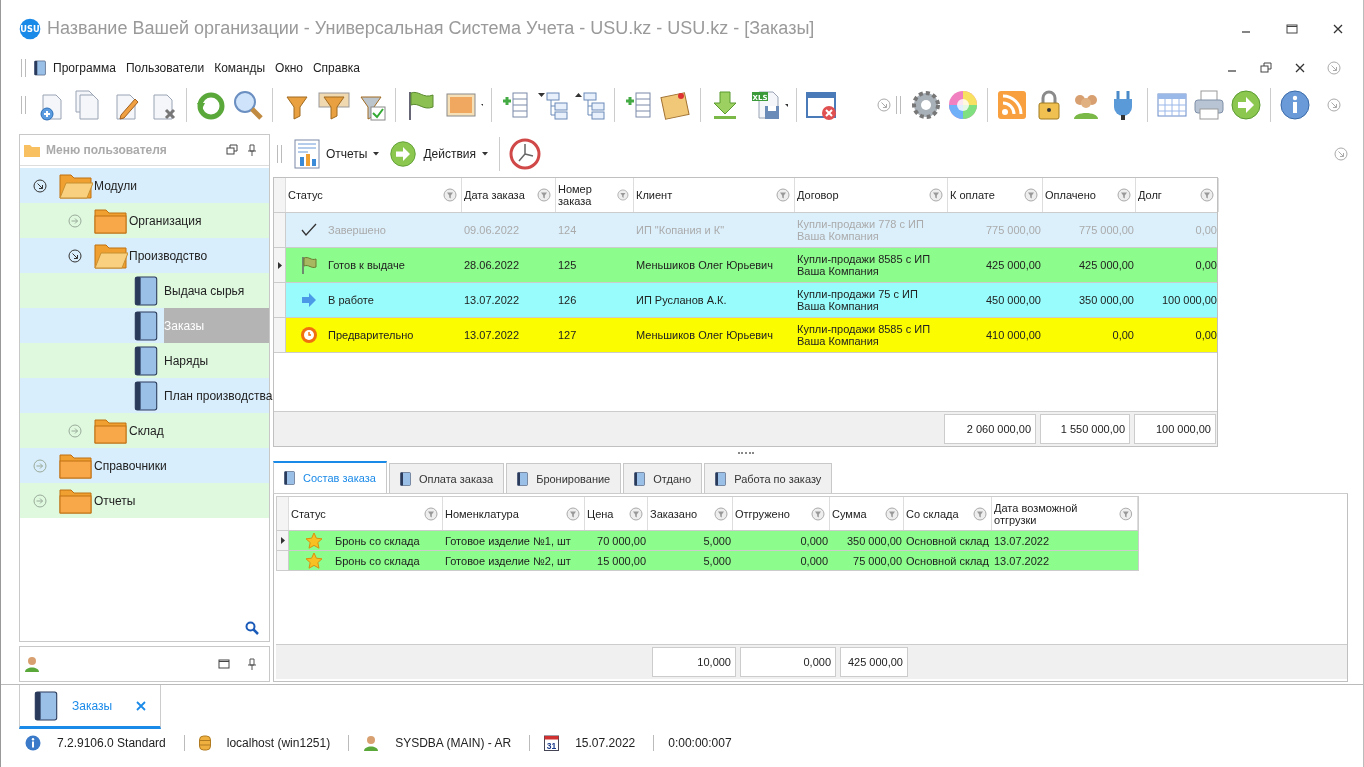 Image resolution: width=1364 pixels, height=767 pixels. I want to click on column-header: Дата заказа, so click(509, 195).